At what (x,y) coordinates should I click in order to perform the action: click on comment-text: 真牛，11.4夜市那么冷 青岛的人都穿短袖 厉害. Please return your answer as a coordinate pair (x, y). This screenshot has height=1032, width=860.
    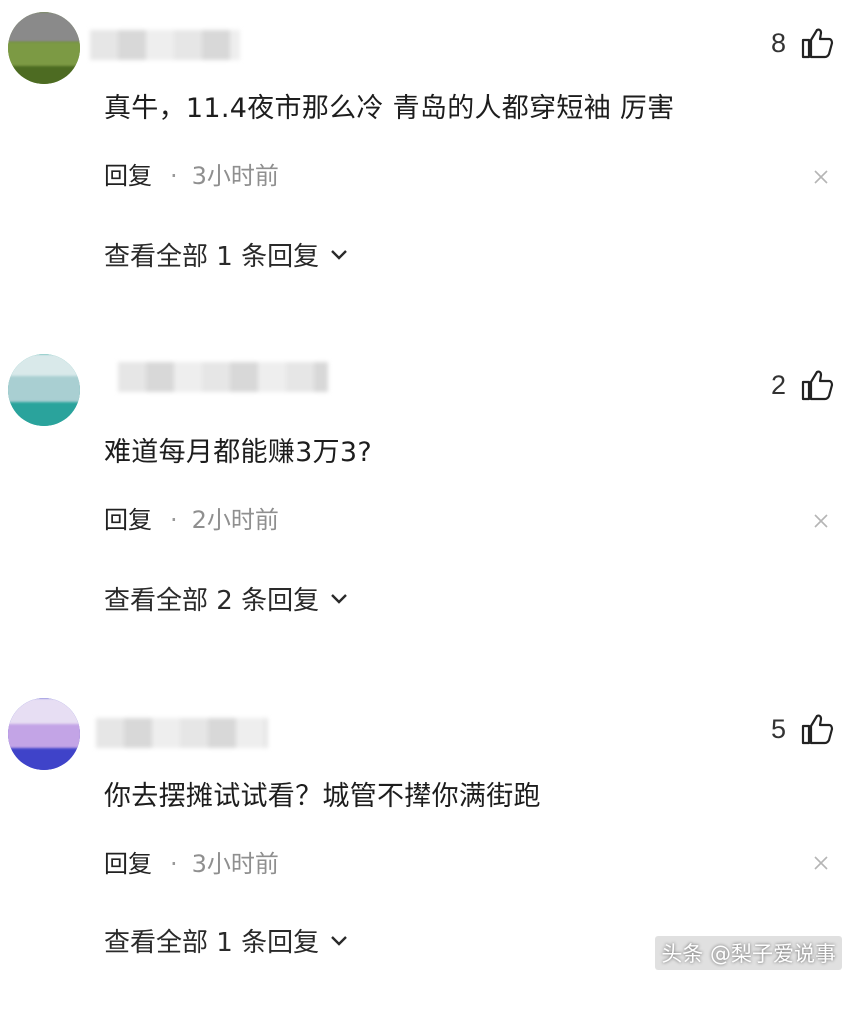
    Looking at the image, I should click on (389, 108).